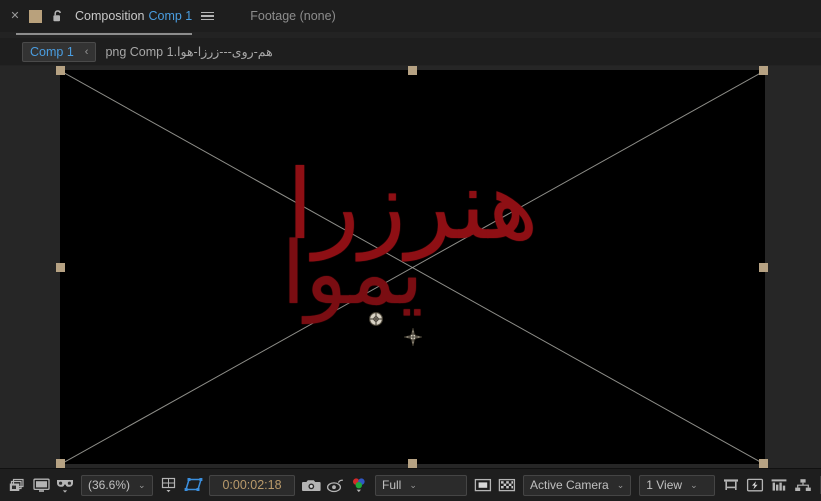 This screenshot has height=501, width=821. I want to click on panel-tab-comp-name: Comp 1, so click(170, 16).